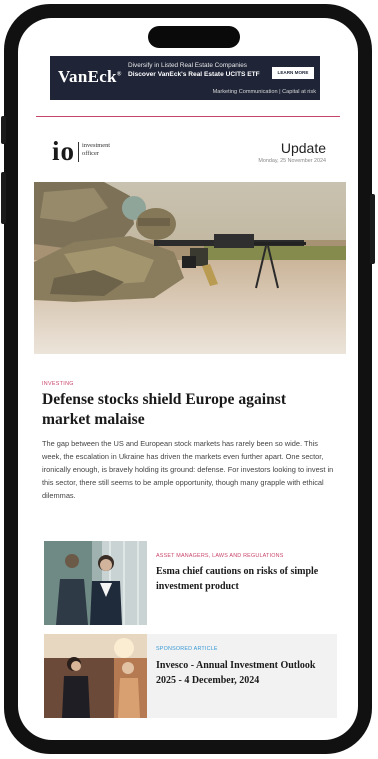 This screenshot has height=759, width=378. I want to click on article-image-esma, so click(95, 583).